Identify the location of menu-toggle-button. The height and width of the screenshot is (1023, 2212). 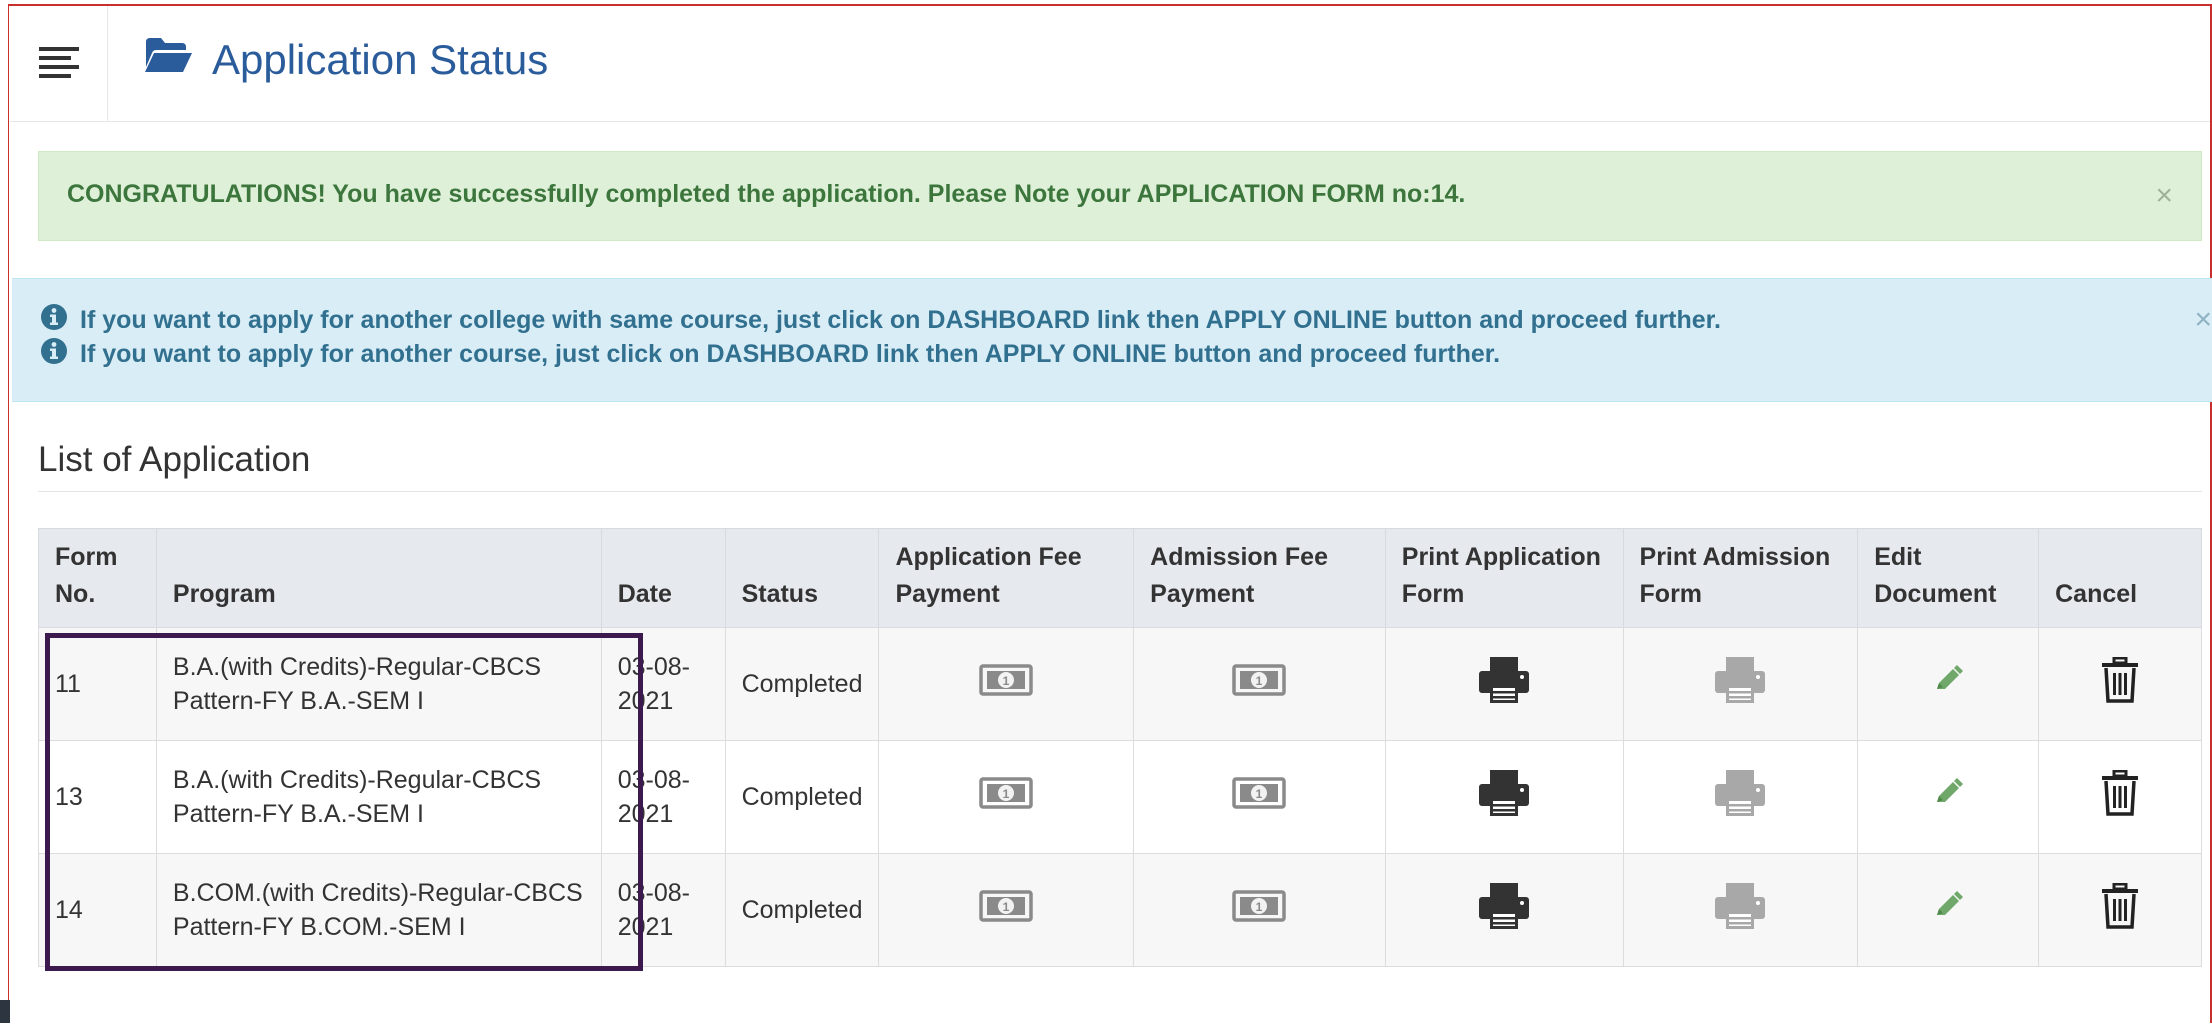
(59, 64).